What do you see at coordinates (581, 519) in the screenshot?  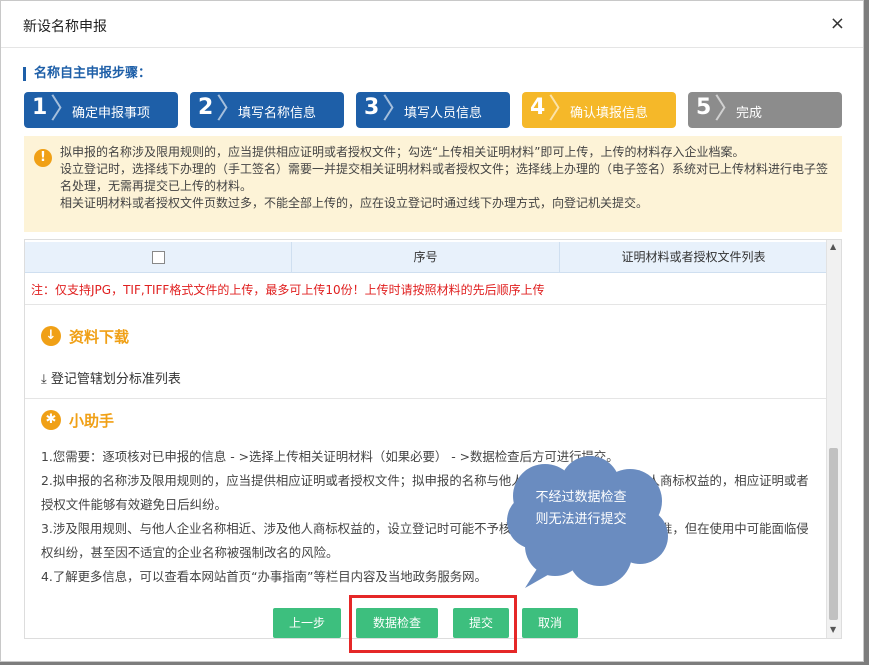 I see `callout-line: 则无法进行提交` at bounding box center [581, 519].